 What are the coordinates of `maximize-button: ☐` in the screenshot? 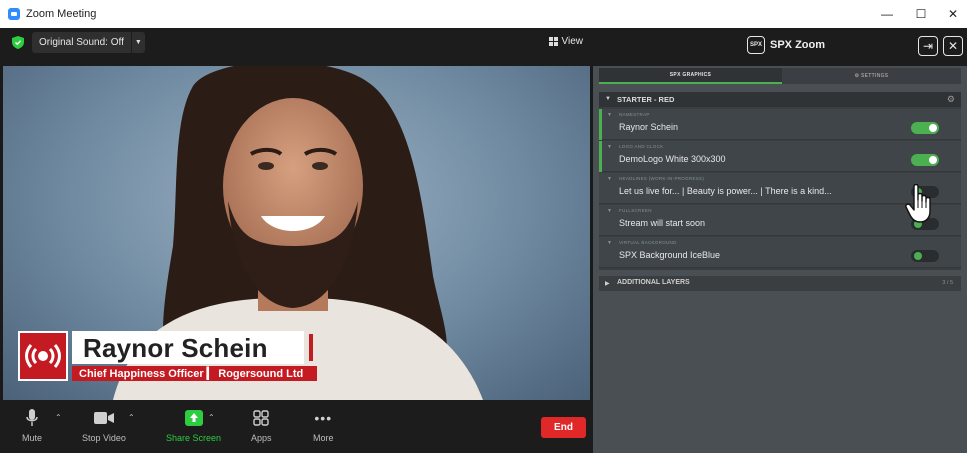 It's located at (921, 14).